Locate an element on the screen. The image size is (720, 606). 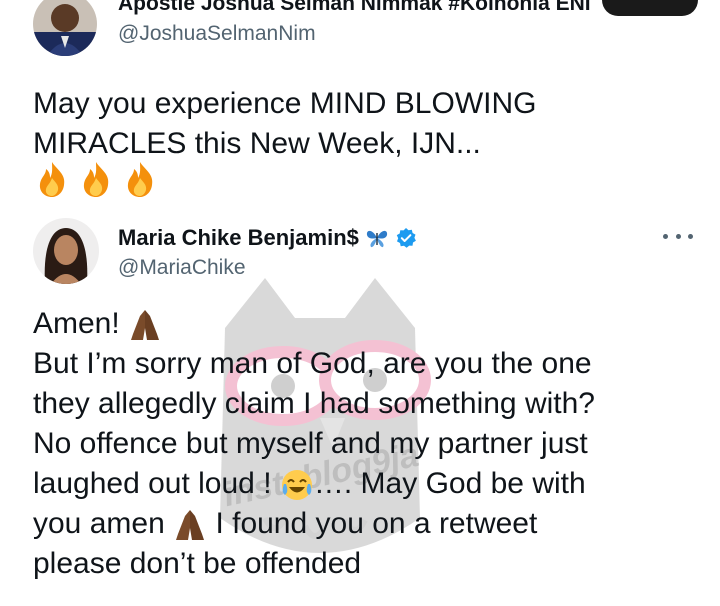
tears-of-joy-emoji-icon is located at coordinates (296, 485).